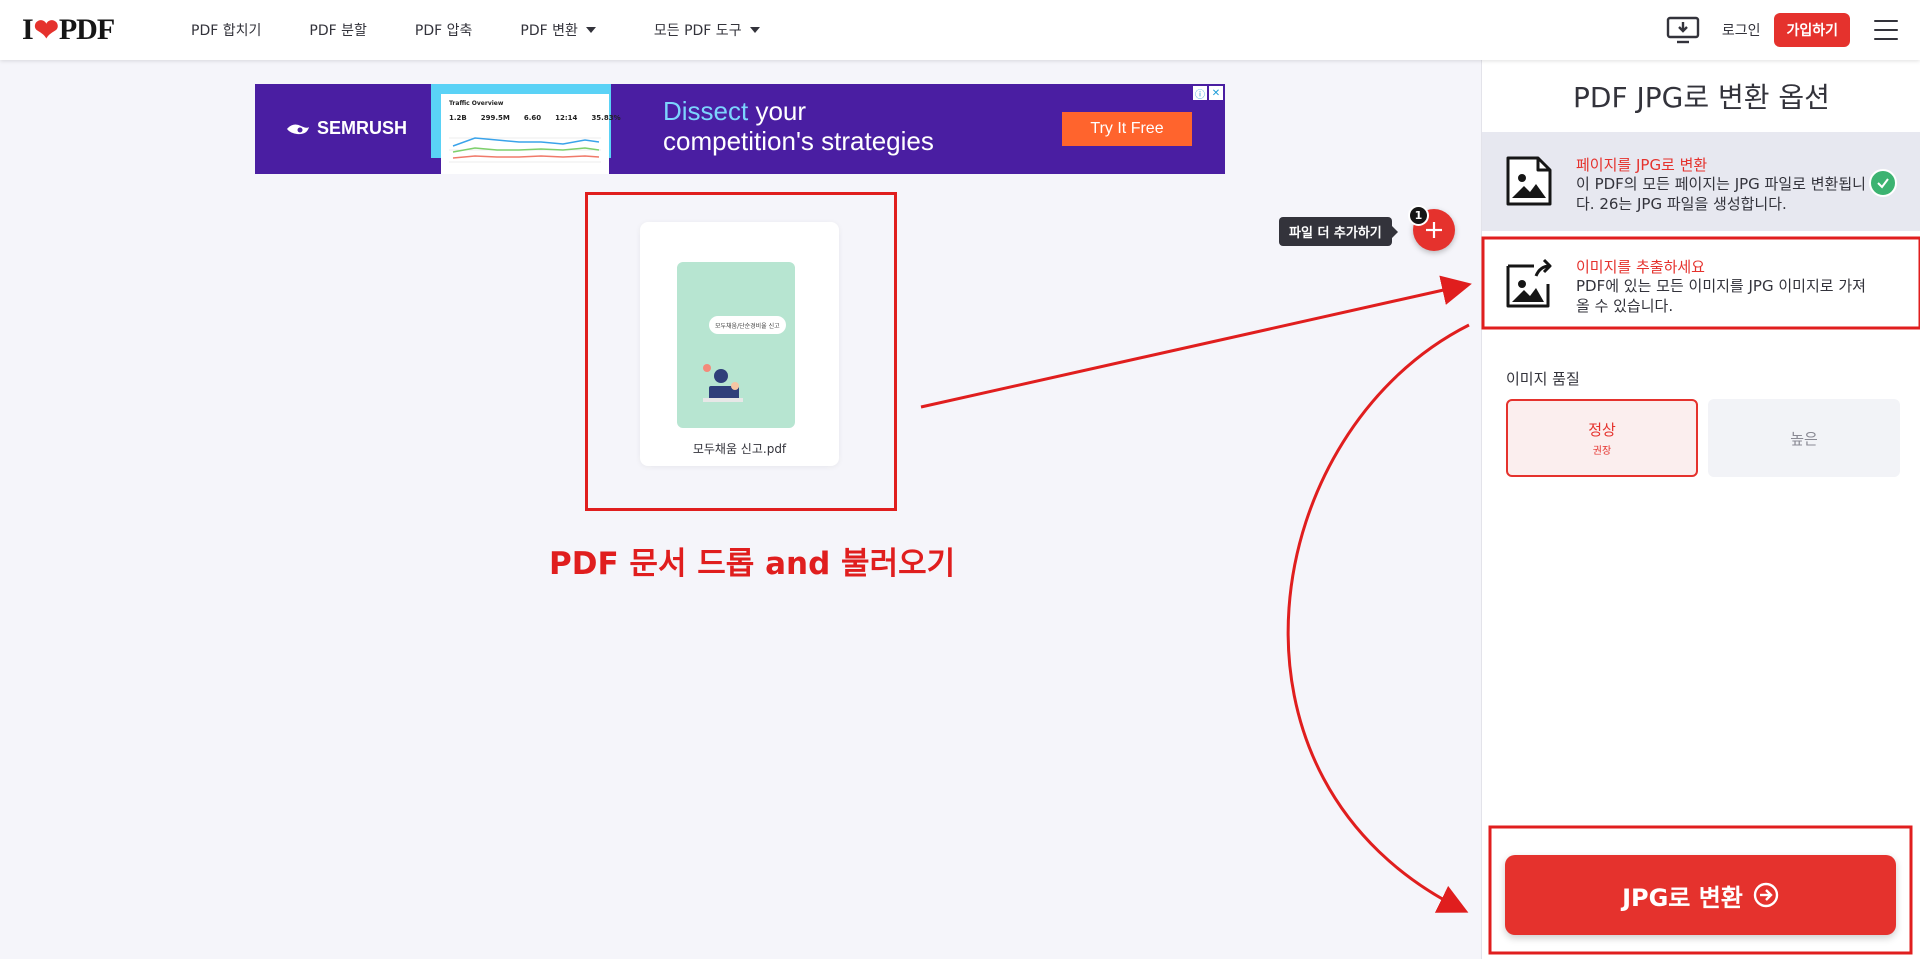 This screenshot has height=959, width=1920. What do you see at coordinates (1529, 283) in the screenshot?
I see `extract-image-icon` at bounding box center [1529, 283].